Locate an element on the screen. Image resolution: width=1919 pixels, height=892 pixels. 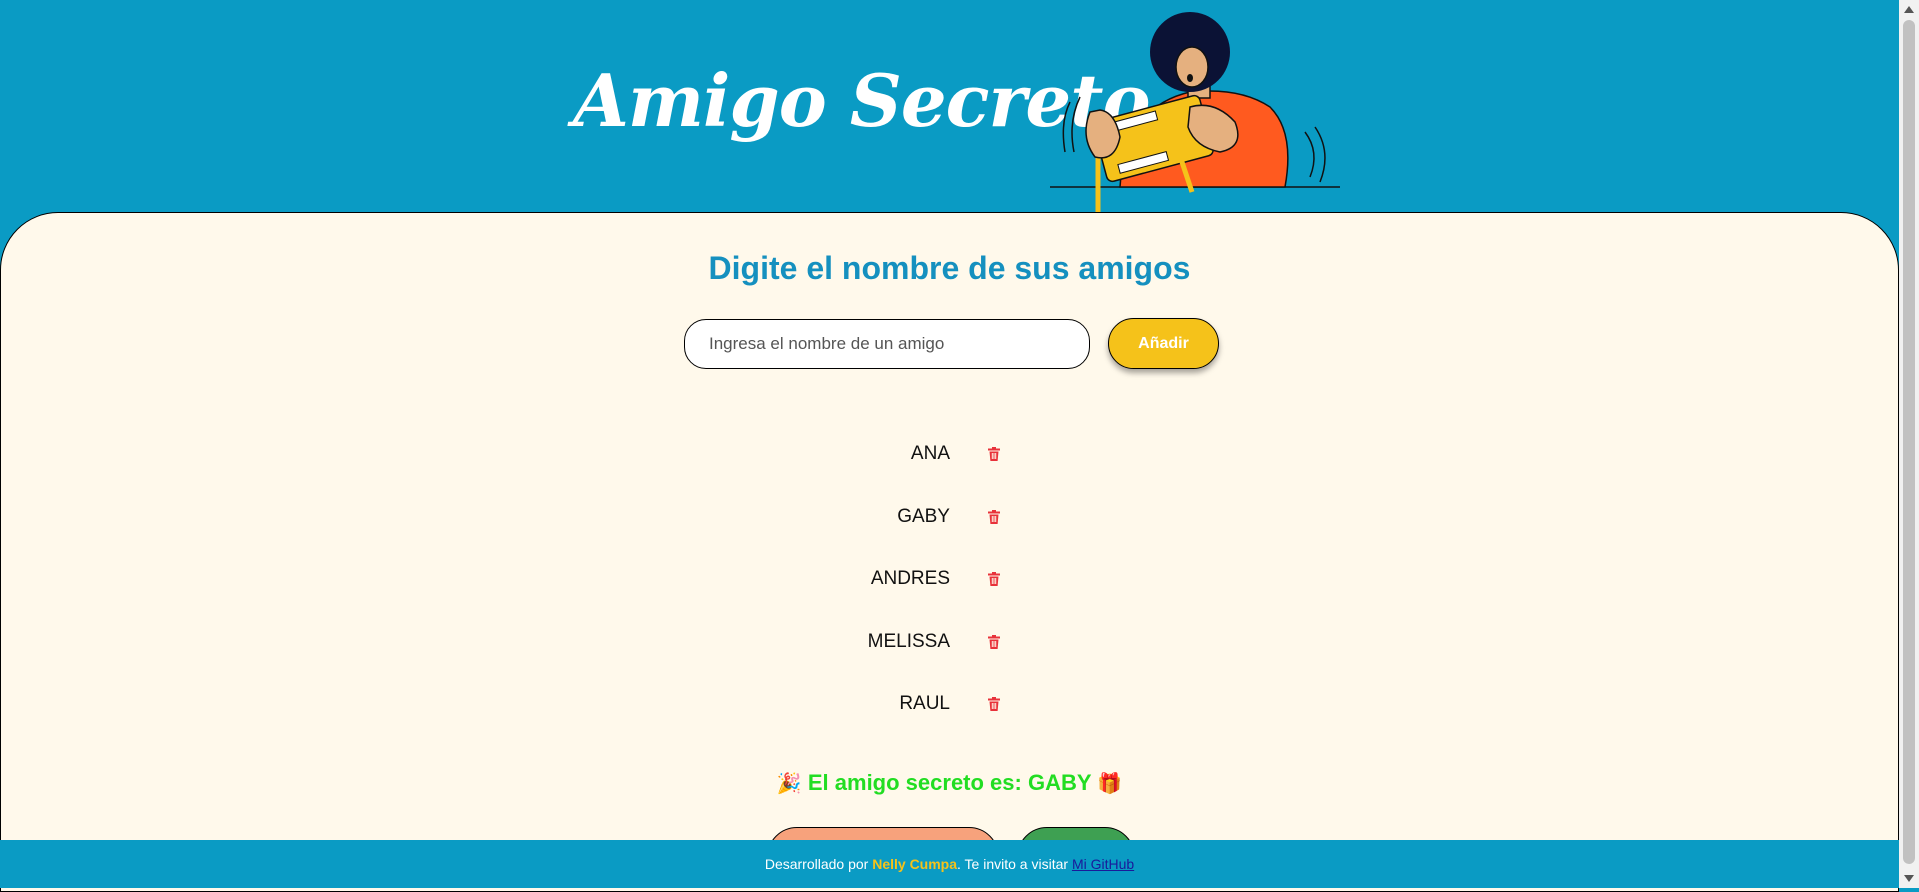
footer-prefix: Desarrollado por is located at coordinates (818, 864).